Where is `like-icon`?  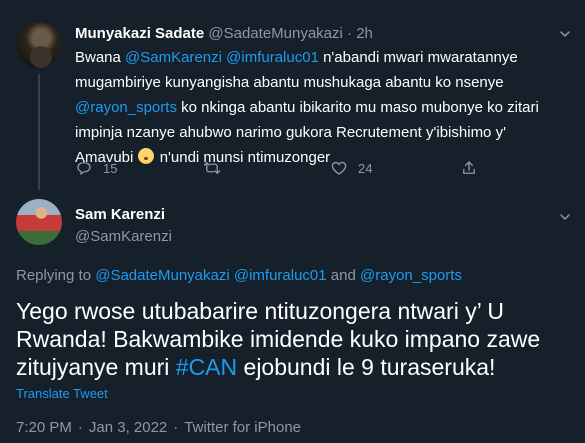 like-icon is located at coordinates (339, 168).